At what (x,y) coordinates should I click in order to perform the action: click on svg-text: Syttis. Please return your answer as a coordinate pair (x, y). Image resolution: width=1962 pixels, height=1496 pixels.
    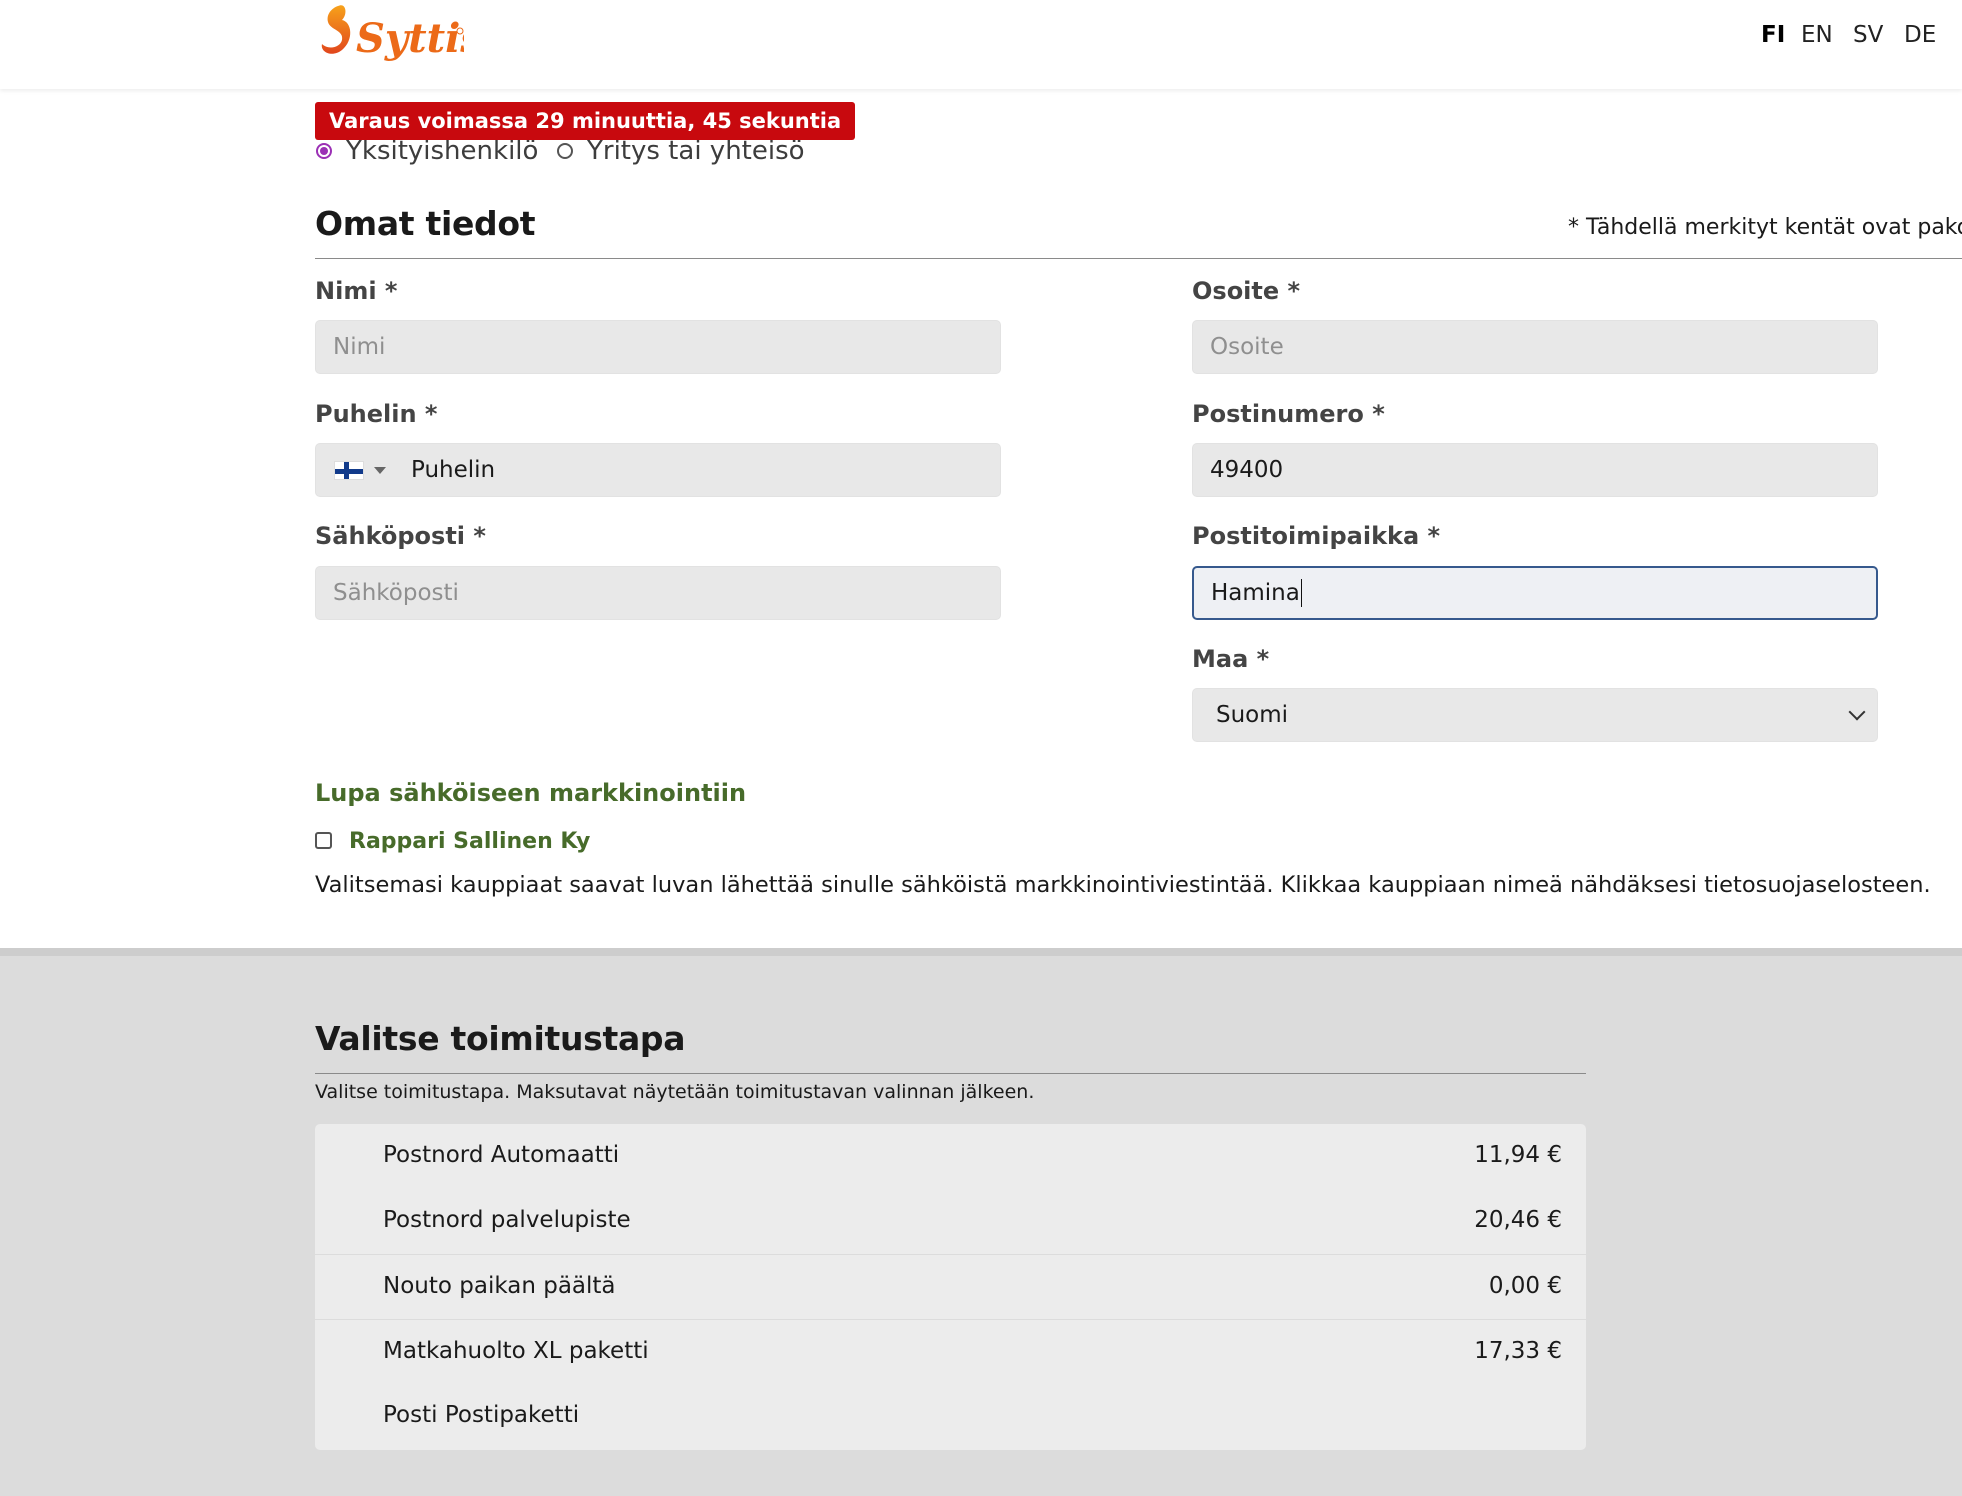
    Looking at the image, I should click on (410, 38).